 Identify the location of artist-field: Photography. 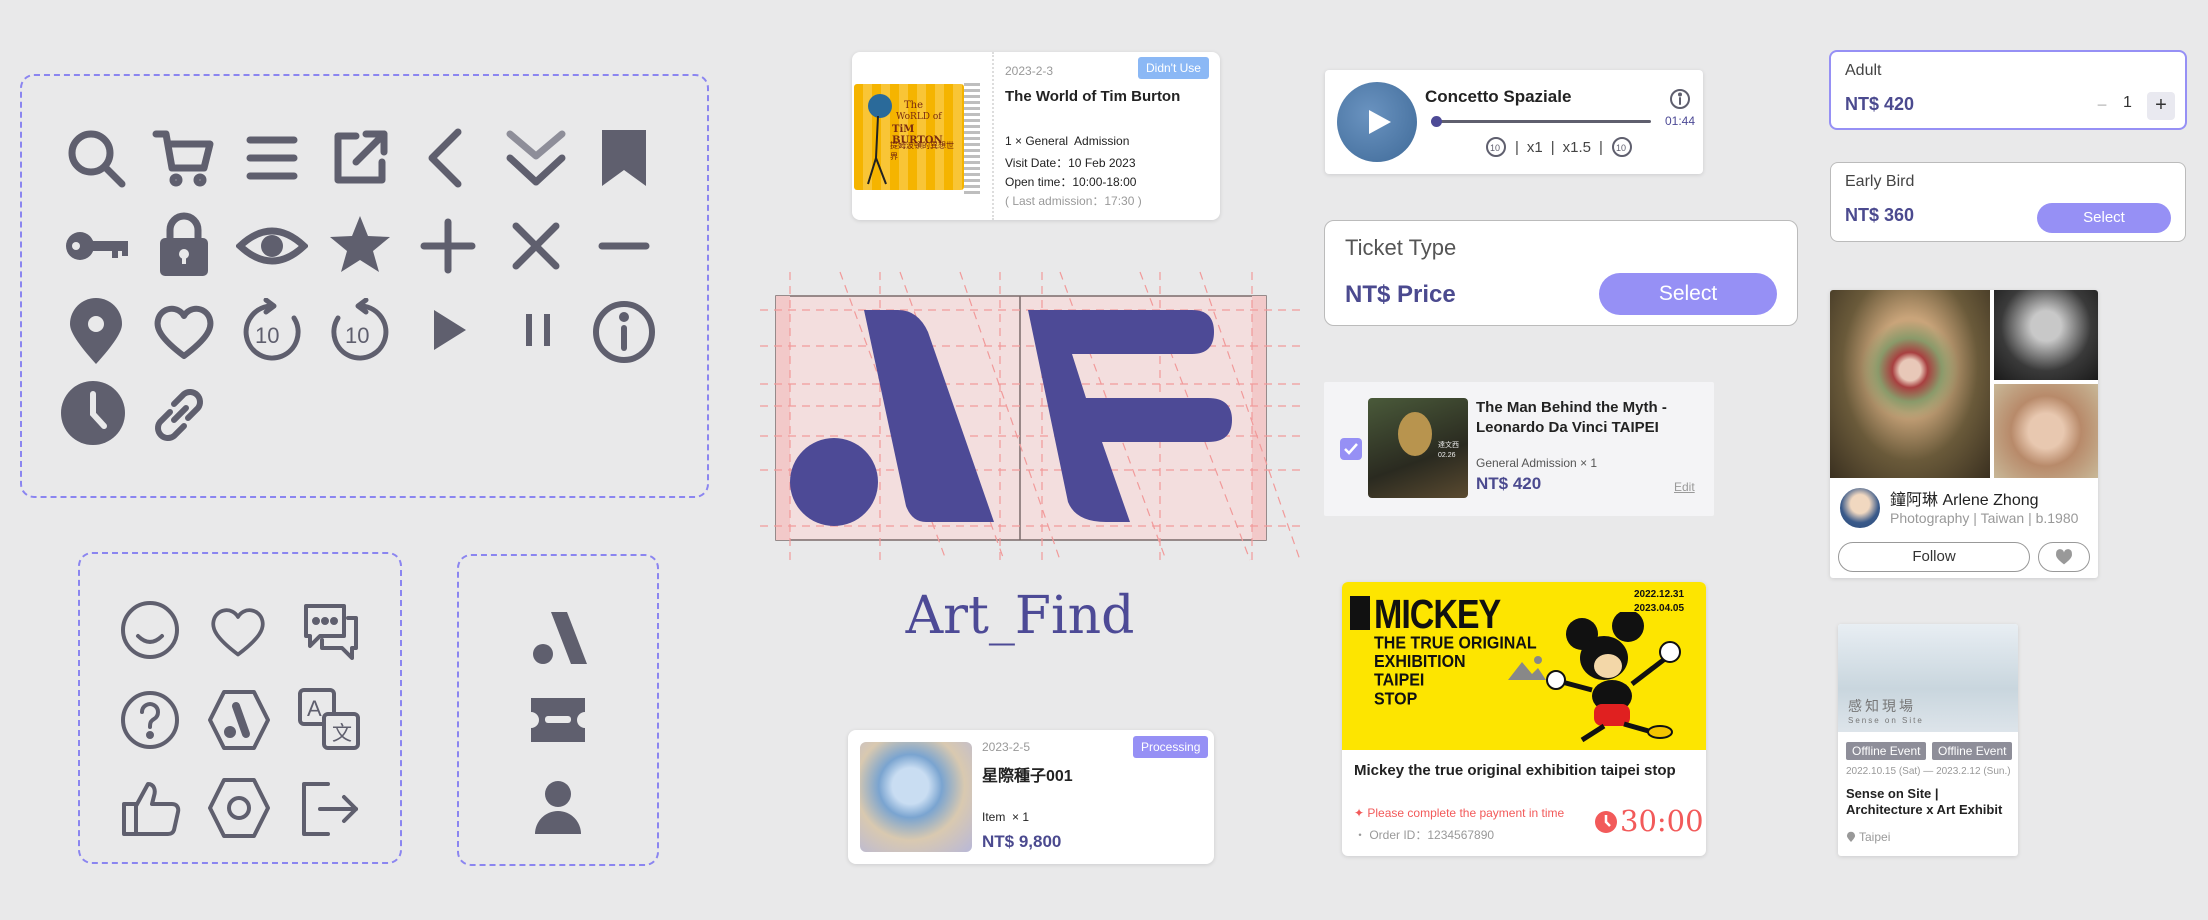
(1930, 518).